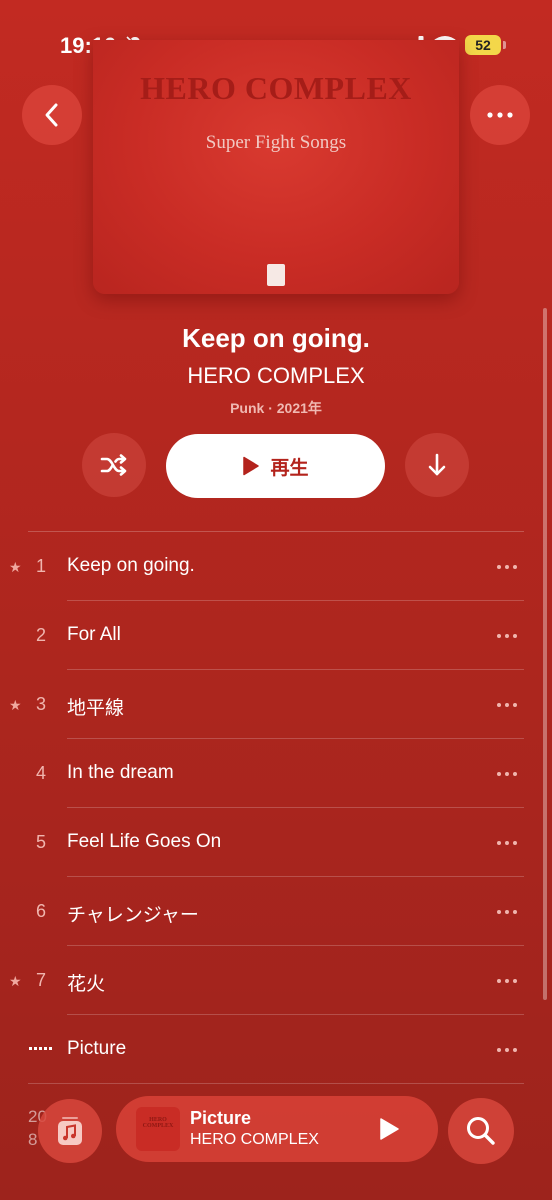  What do you see at coordinates (289, 468) in the screenshot?
I see `play-button-label: 再生` at bounding box center [289, 468].